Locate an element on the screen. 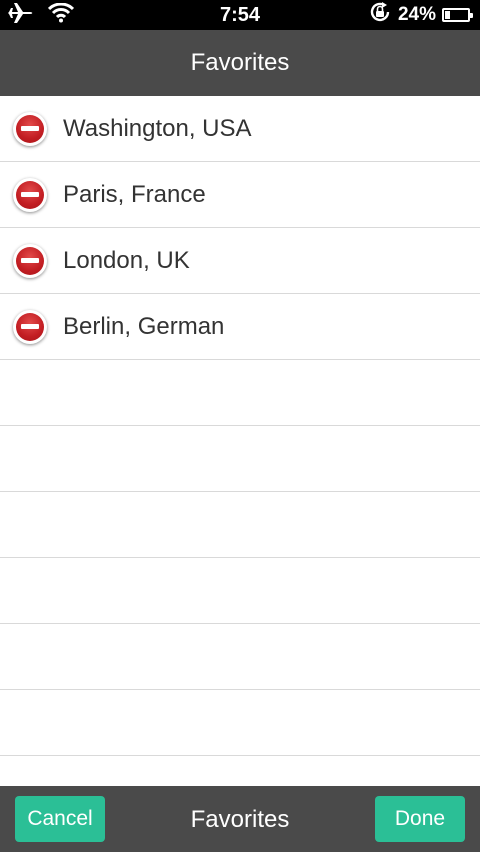  favorite-label: Berlin, German is located at coordinates (144, 326).